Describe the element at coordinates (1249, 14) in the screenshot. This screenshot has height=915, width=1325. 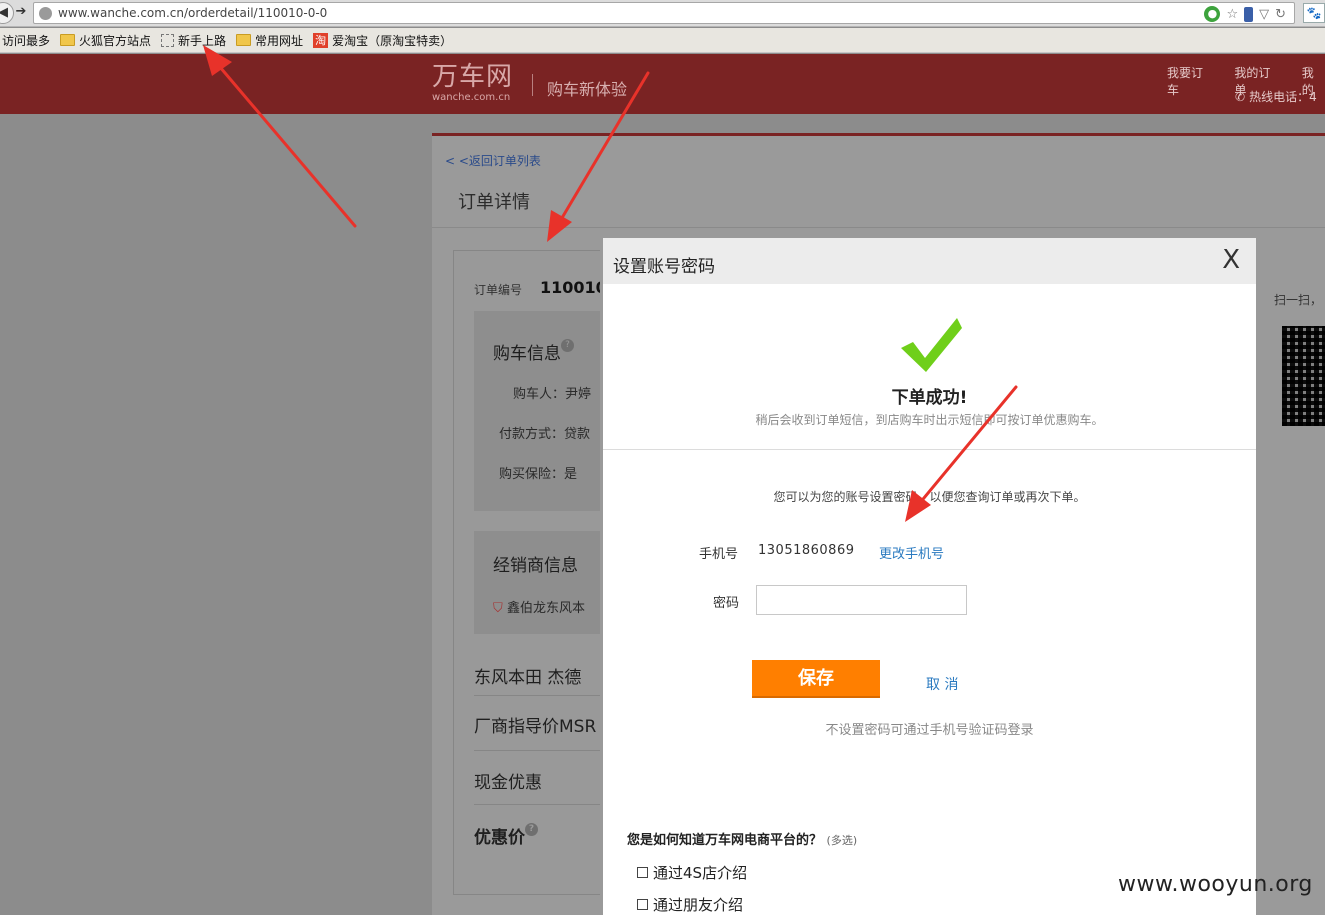
I see `phone-icon` at that location.